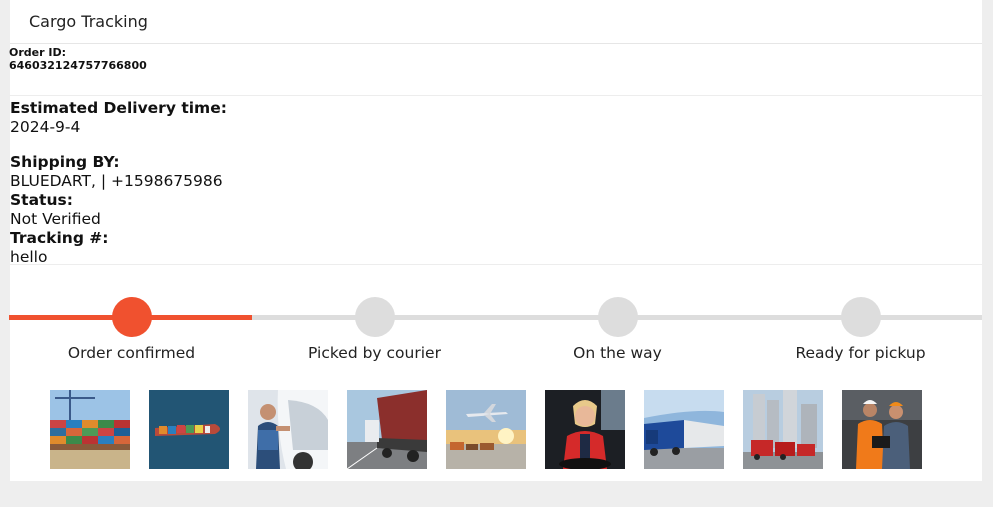 This screenshot has width=993, height=507. Describe the element at coordinates (288, 429) in the screenshot. I see `truck-driver-photo` at that location.